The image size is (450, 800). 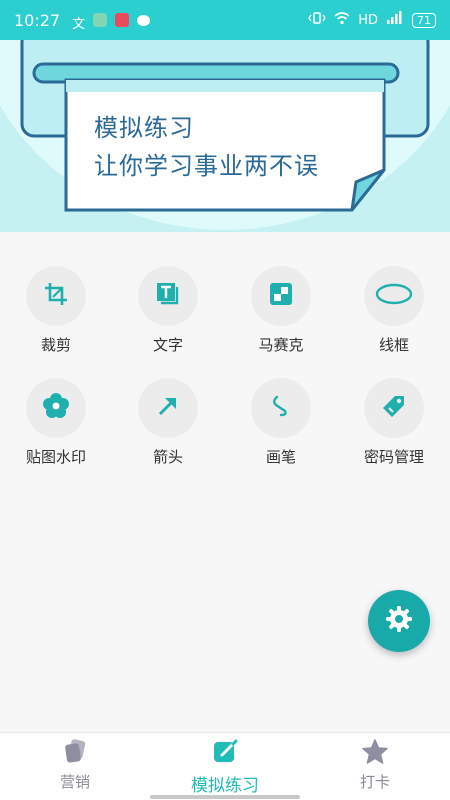 What do you see at coordinates (206, 166) in the screenshot?
I see `banner-subtitle: 让你学习事业两不误` at bounding box center [206, 166].